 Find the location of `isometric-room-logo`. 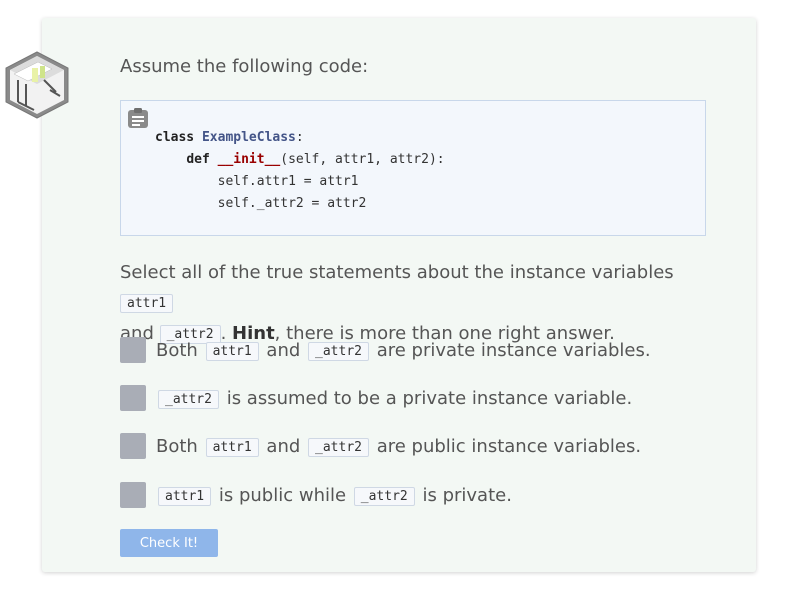

isometric-room-logo is located at coordinates (37, 85).